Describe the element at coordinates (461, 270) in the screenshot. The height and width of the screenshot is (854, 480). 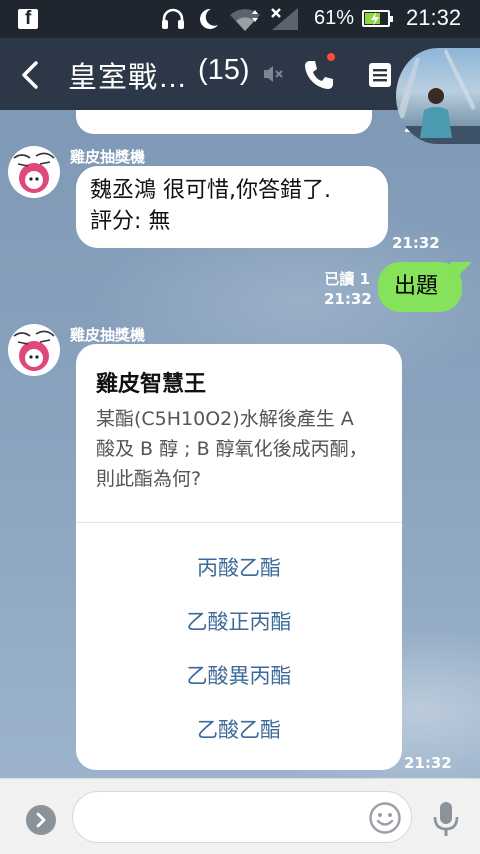
I see `bubble-tail` at that location.